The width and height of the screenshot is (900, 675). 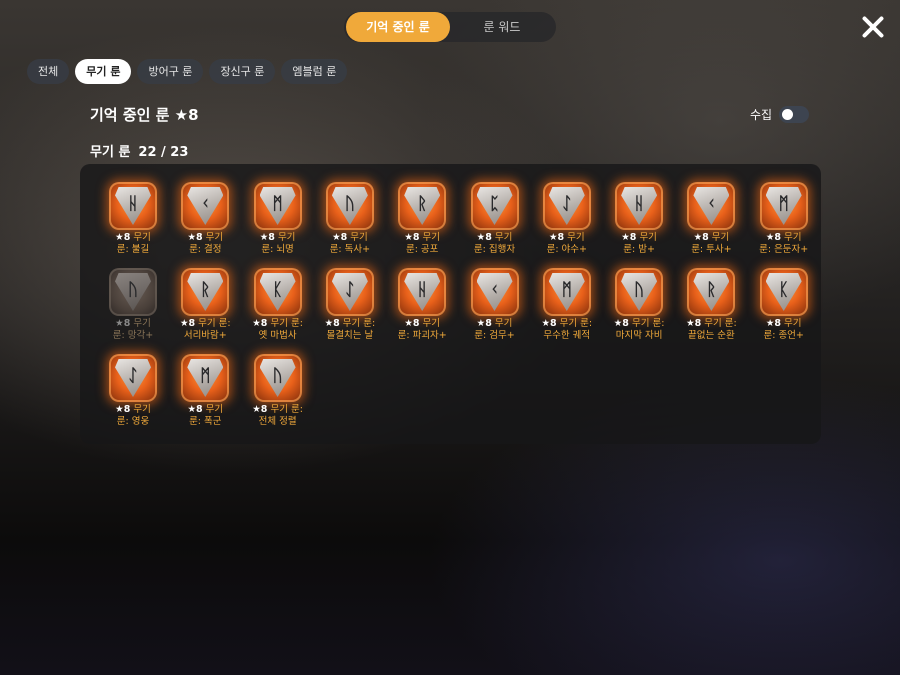 What do you see at coordinates (205, 249) in the screenshot?
I see `rune-name-line2: 룬: 결정` at bounding box center [205, 249].